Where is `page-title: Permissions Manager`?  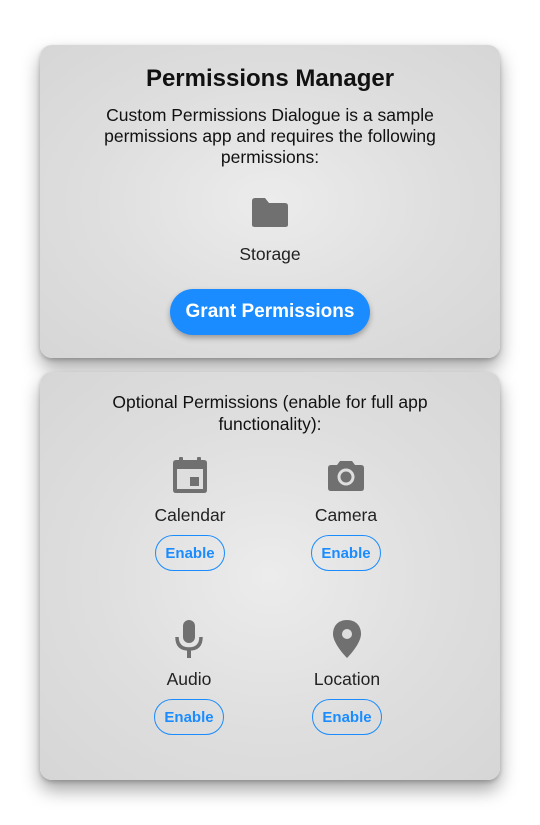
page-title: Permissions Manager is located at coordinates (270, 78).